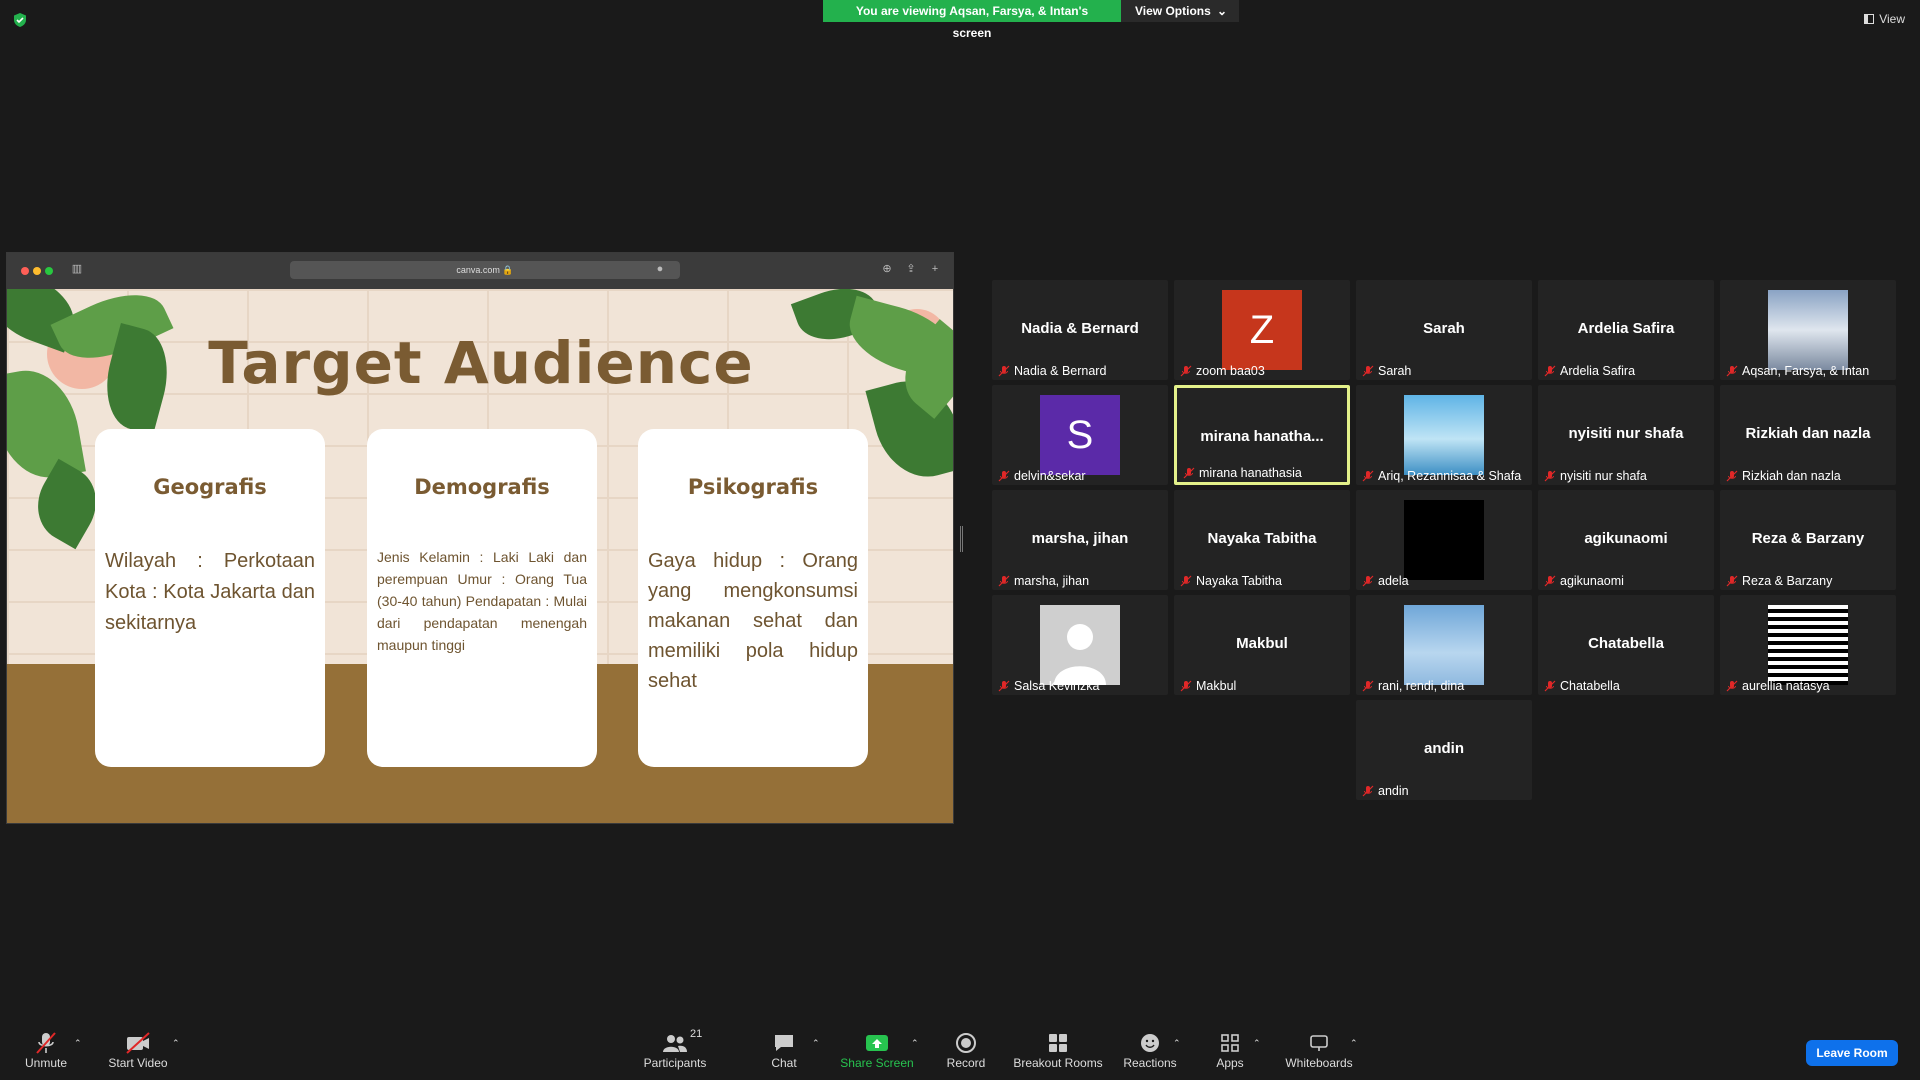 Image resolution: width=1920 pixels, height=1080 pixels. I want to click on participant-label: Aqsan, Farsya, & Intan, so click(1806, 371).